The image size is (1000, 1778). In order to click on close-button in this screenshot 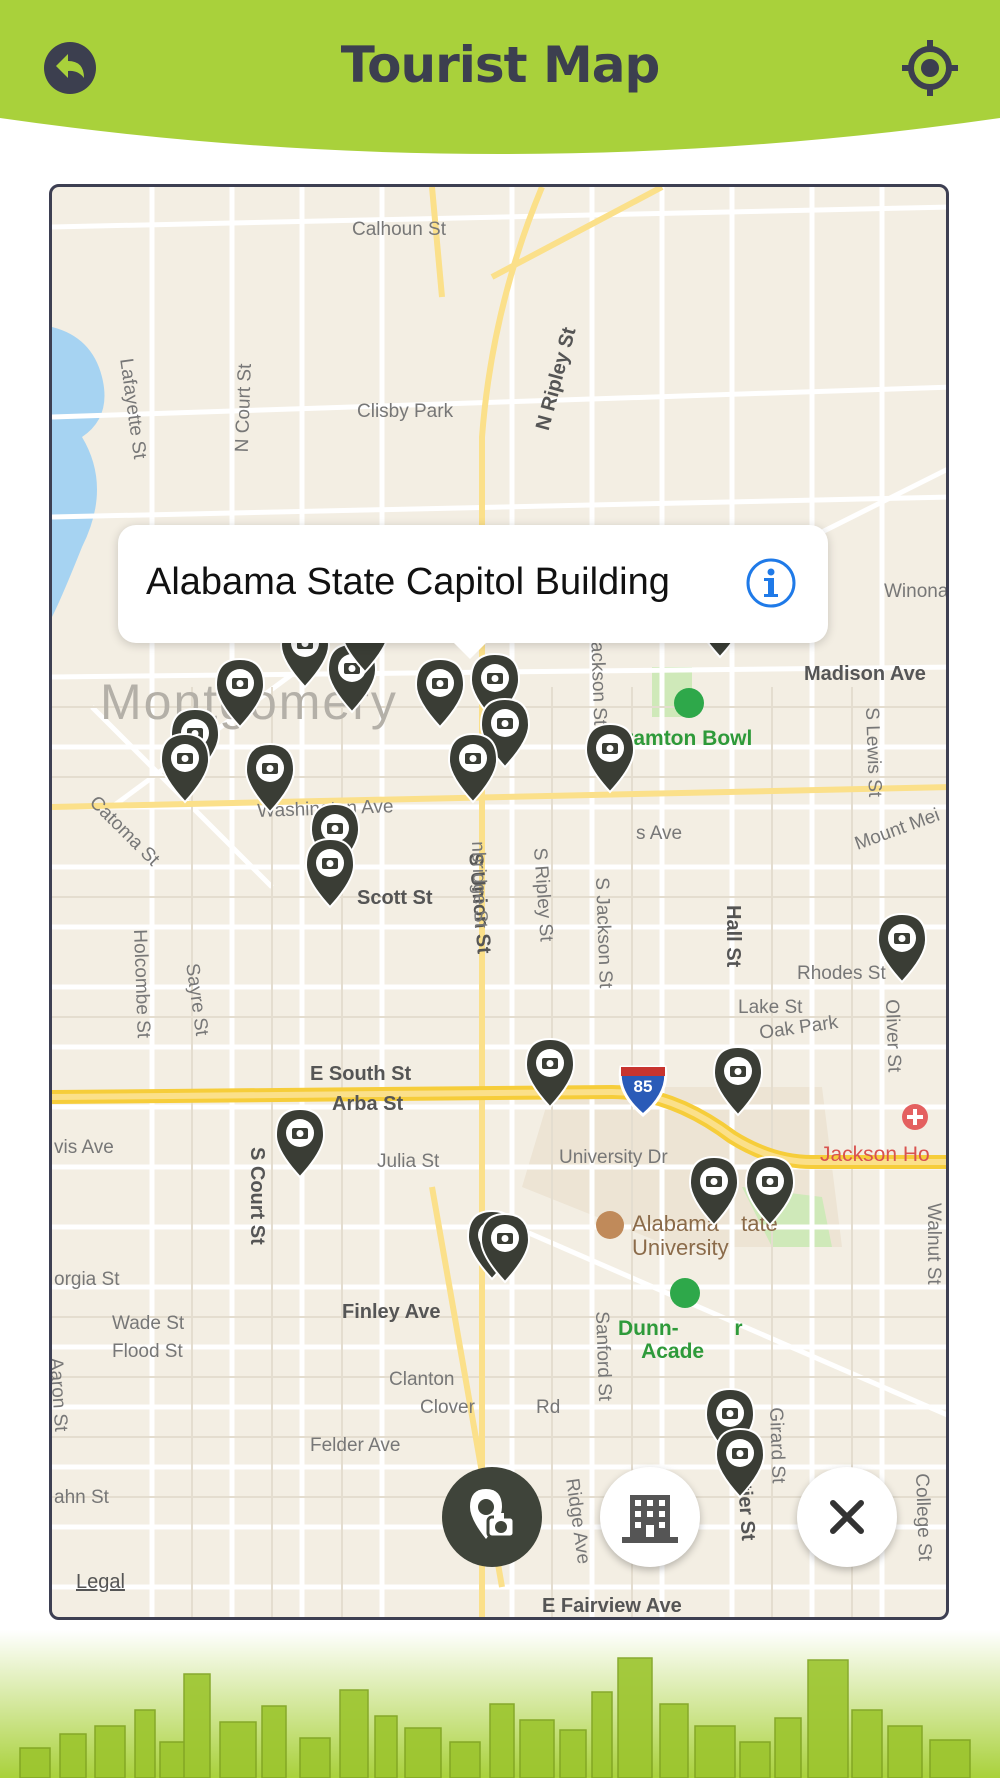, I will do `click(847, 1517)`.